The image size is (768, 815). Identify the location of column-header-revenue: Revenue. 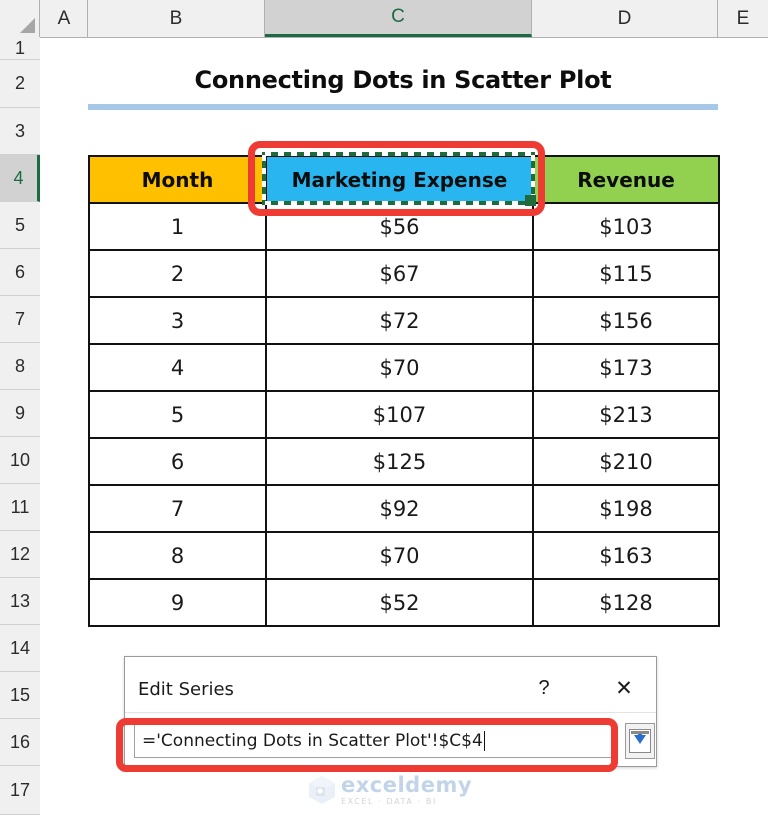
(626, 179).